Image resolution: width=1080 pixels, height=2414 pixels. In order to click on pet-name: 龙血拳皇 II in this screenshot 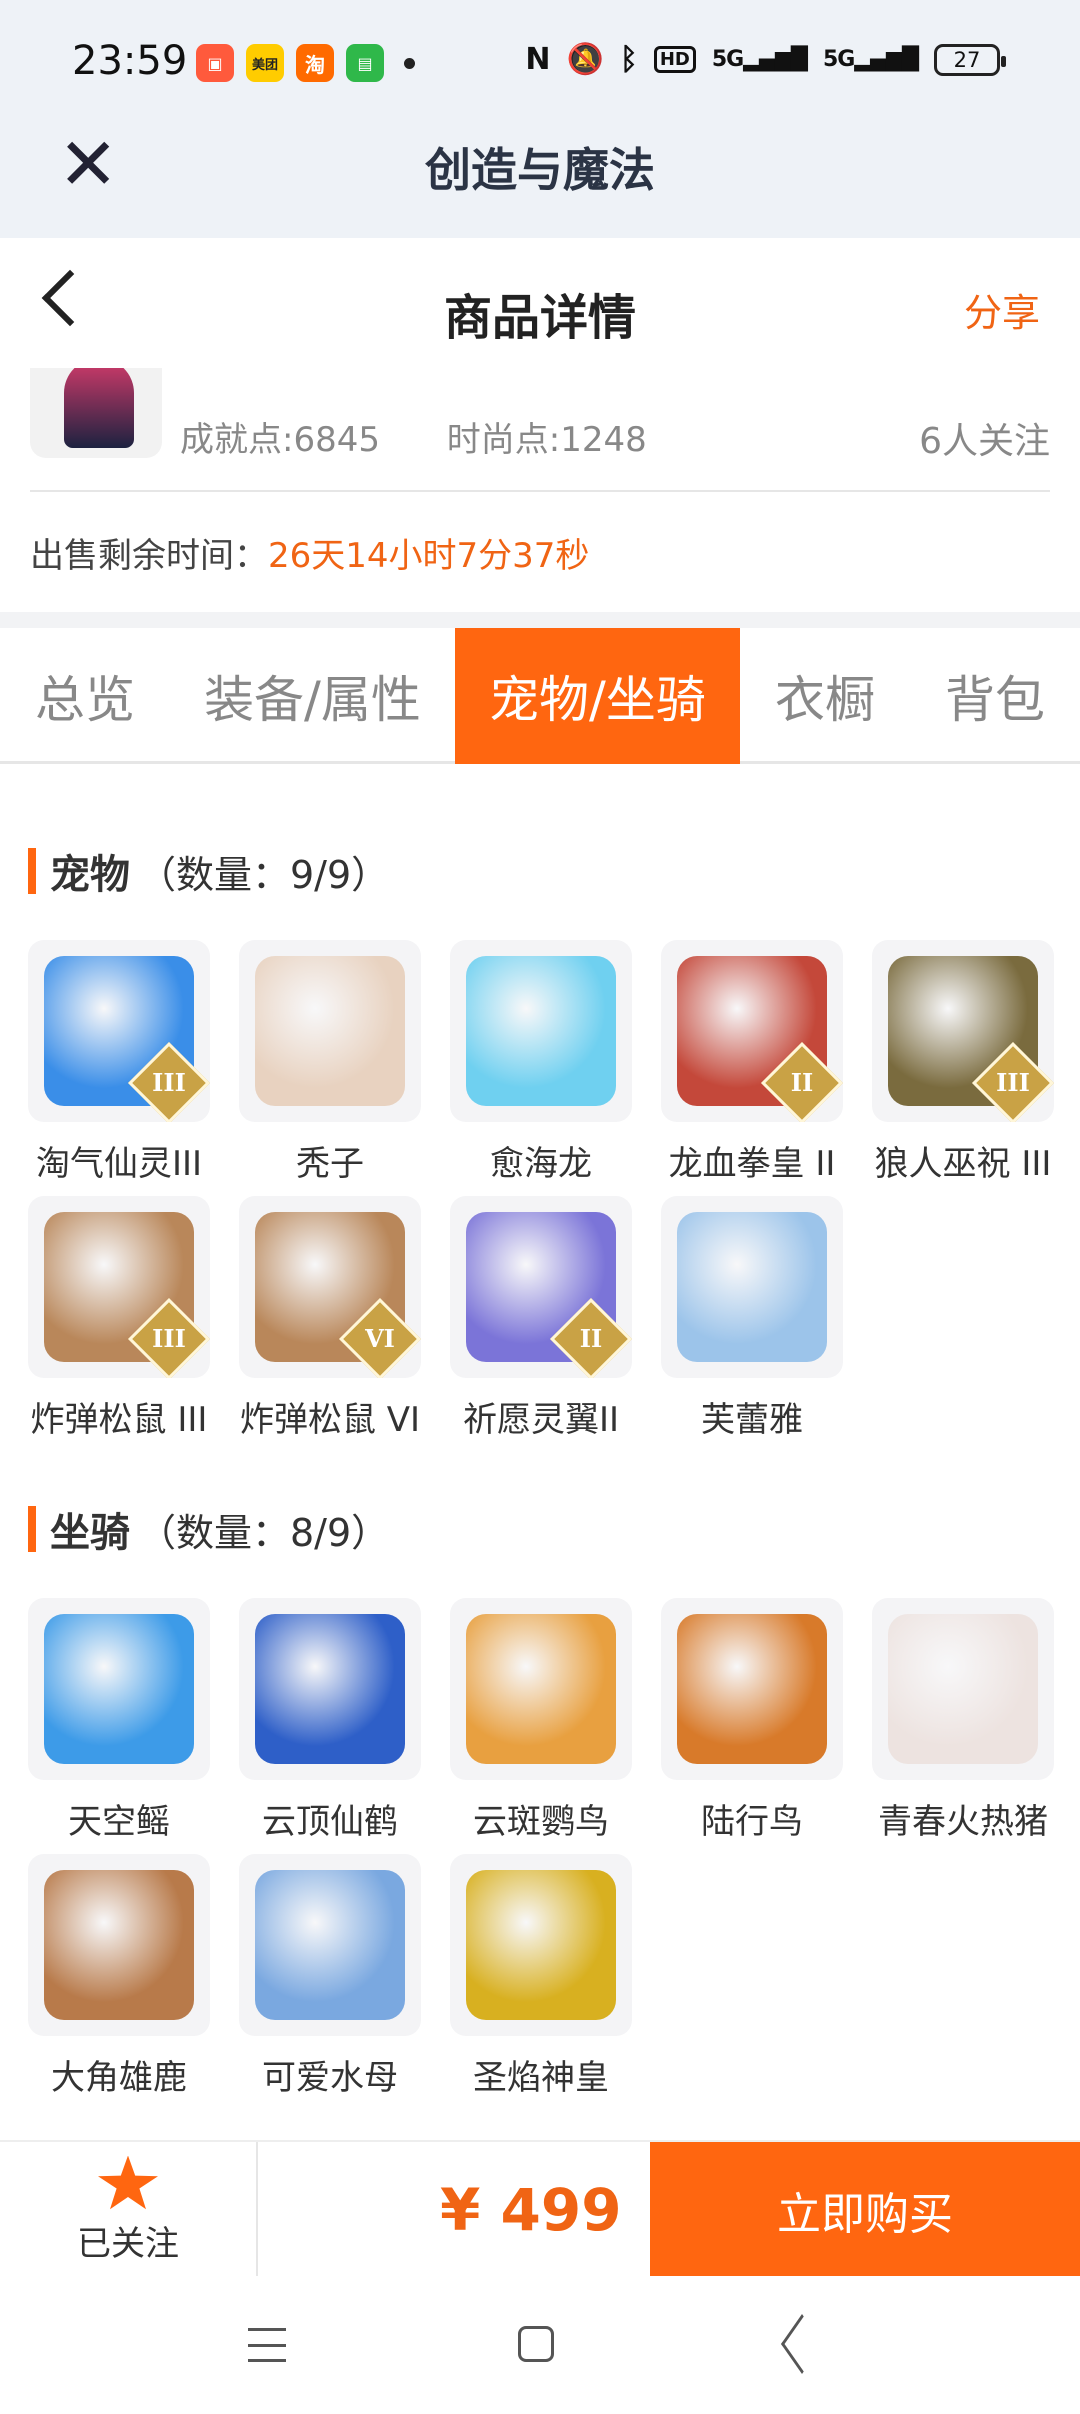, I will do `click(752, 1164)`.